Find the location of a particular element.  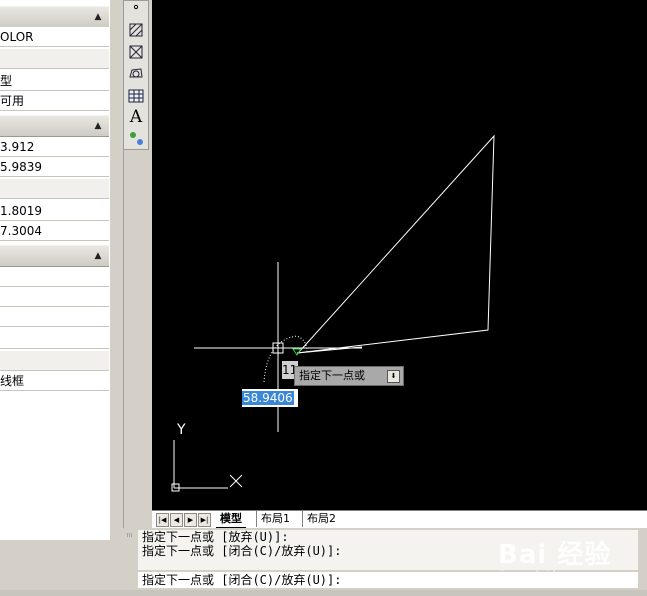

prop-geometry-value-1: 3.912 is located at coordinates (54, 147).